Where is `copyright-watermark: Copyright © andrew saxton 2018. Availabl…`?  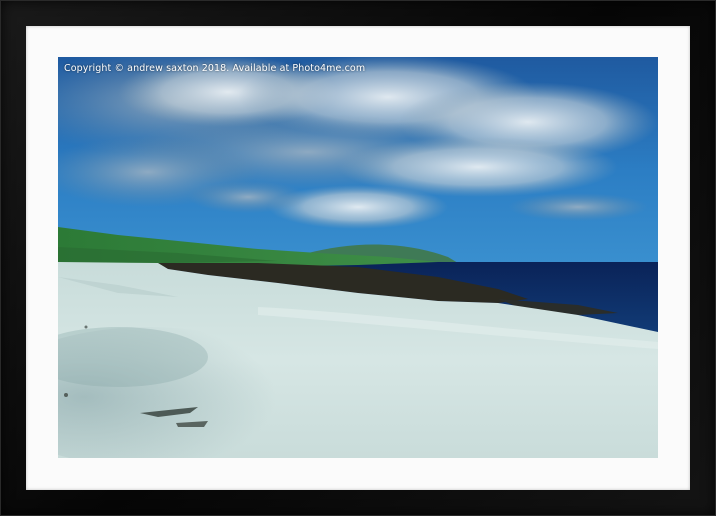 copyright-watermark: Copyright © andrew saxton 2018. Availabl… is located at coordinates (215, 68).